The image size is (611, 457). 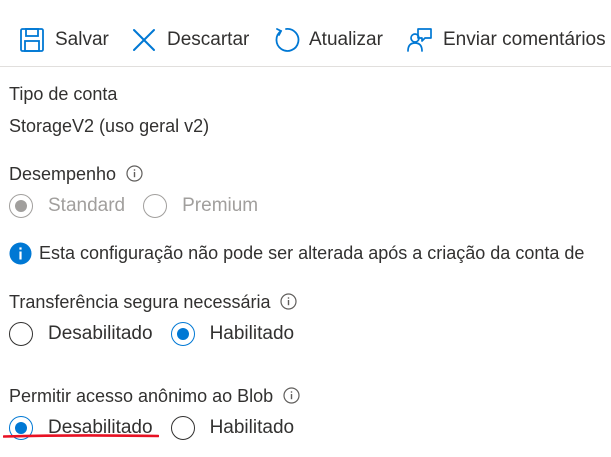 What do you see at coordinates (140, 302) in the screenshot?
I see `secure-transfer-label-text: Transferência segura necessária` at bounding box center [140, 302].